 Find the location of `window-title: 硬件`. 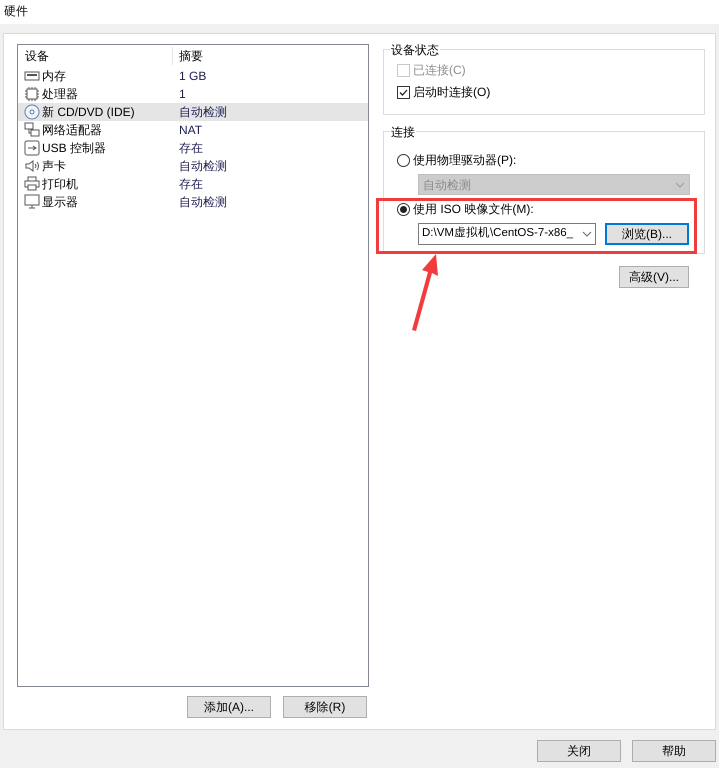

window-title: 硬件 is located at coordinates (16, 11).